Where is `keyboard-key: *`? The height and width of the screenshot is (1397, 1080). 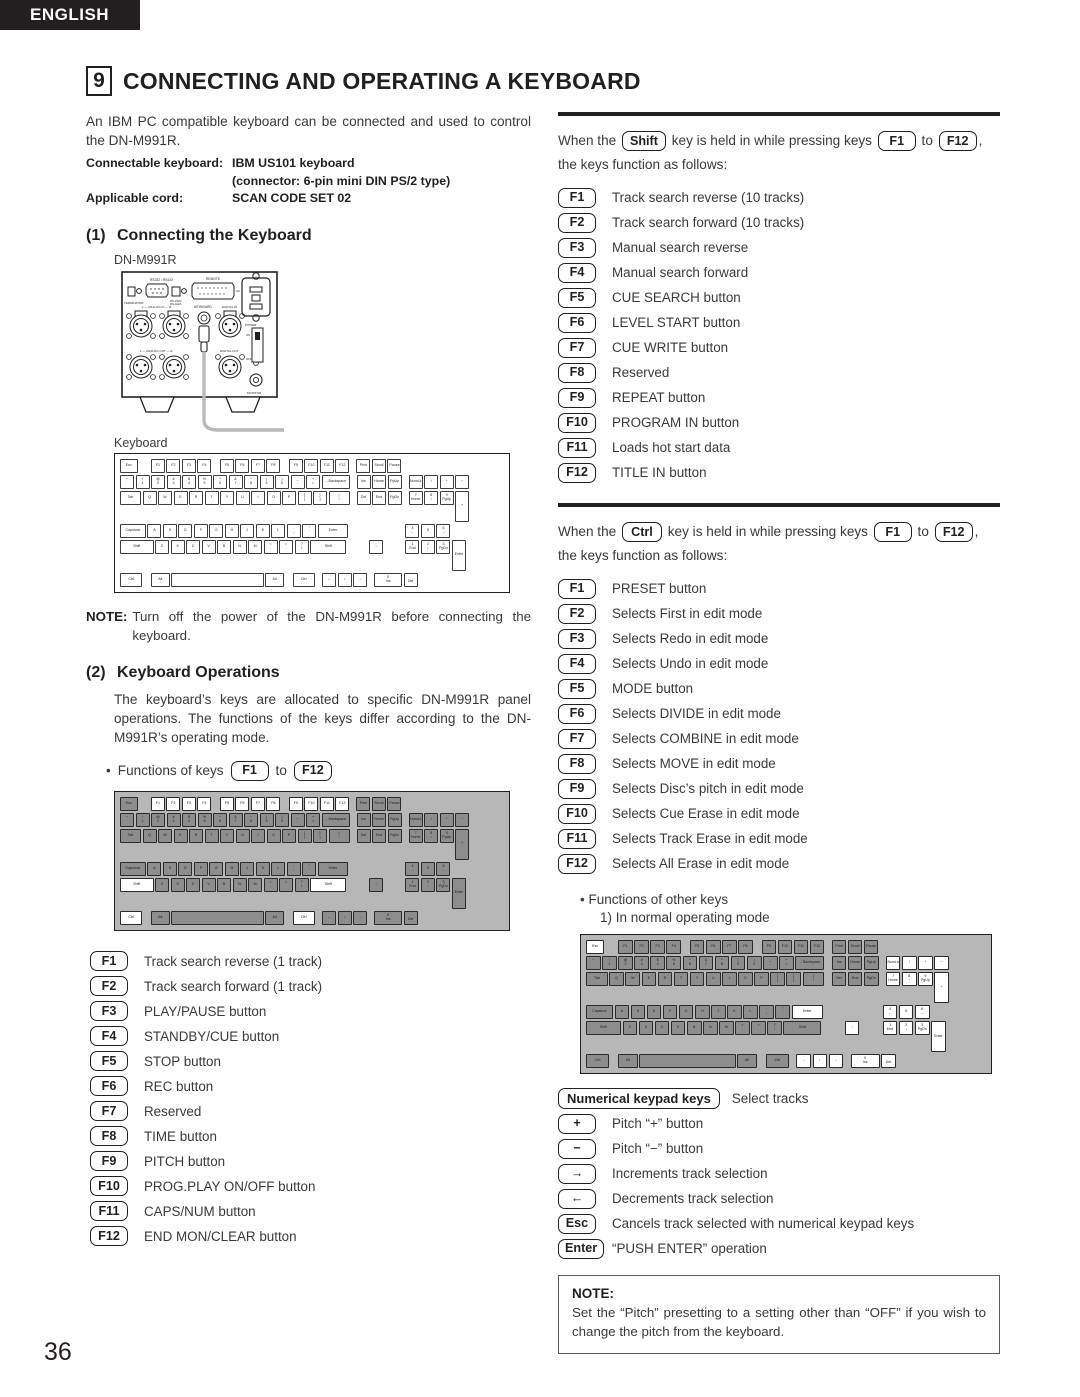 keyboard-key: * is located at coordinates (446, 819).